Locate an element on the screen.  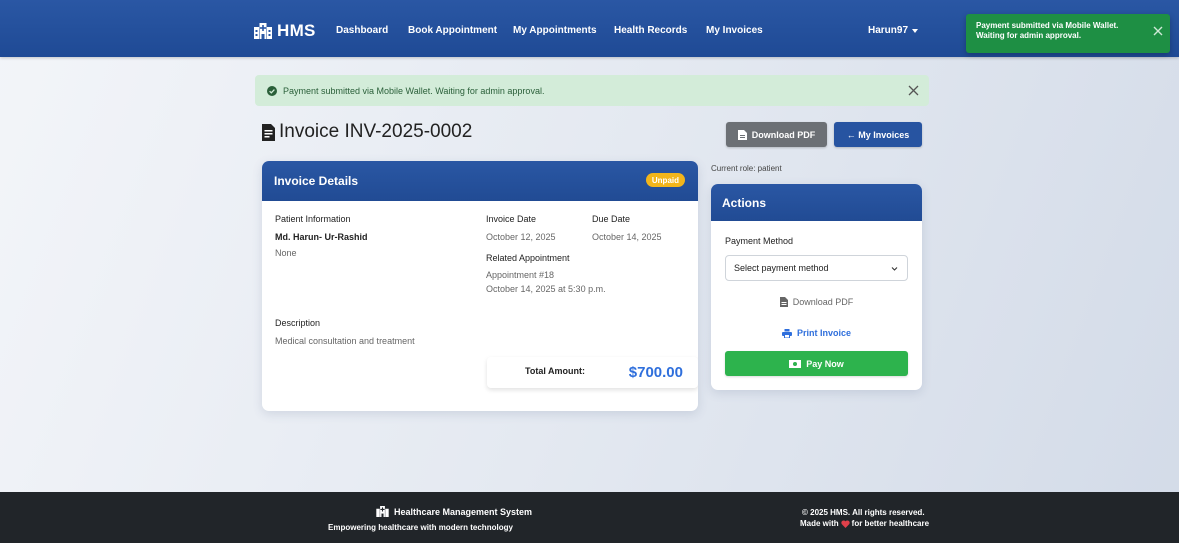
total-value: $700.00 is located at coordinates (655, 372).